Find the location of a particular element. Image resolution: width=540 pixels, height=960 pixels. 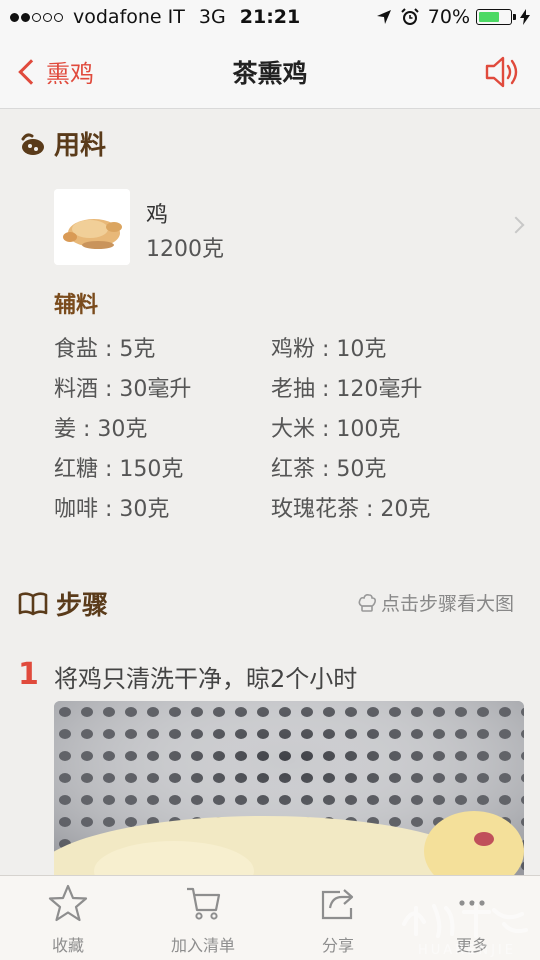

hint-text: 点击步骤看大图 is located at coordinates (447, 604).